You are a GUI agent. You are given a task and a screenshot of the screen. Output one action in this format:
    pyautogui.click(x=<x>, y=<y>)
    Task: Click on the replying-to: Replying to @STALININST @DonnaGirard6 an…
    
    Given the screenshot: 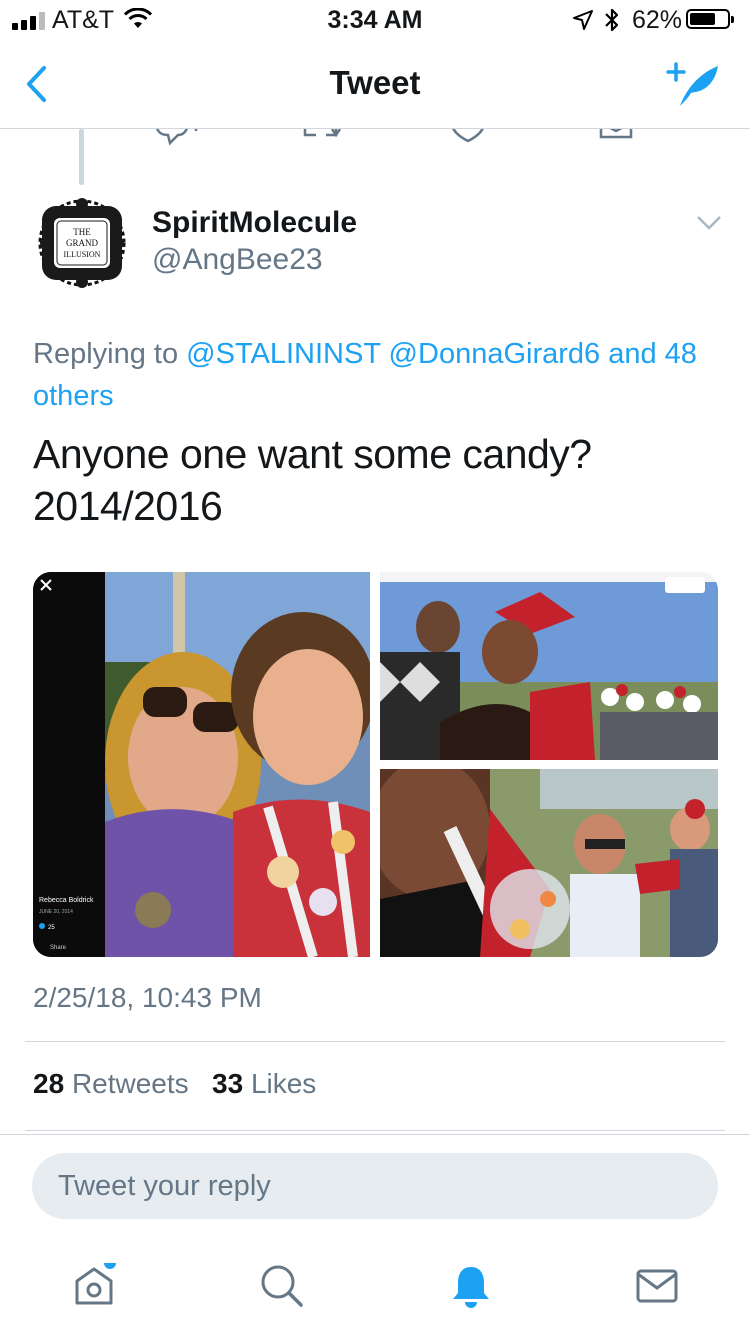 What is the action you would take?
    pyautogui.click(x=378, y=375)
    